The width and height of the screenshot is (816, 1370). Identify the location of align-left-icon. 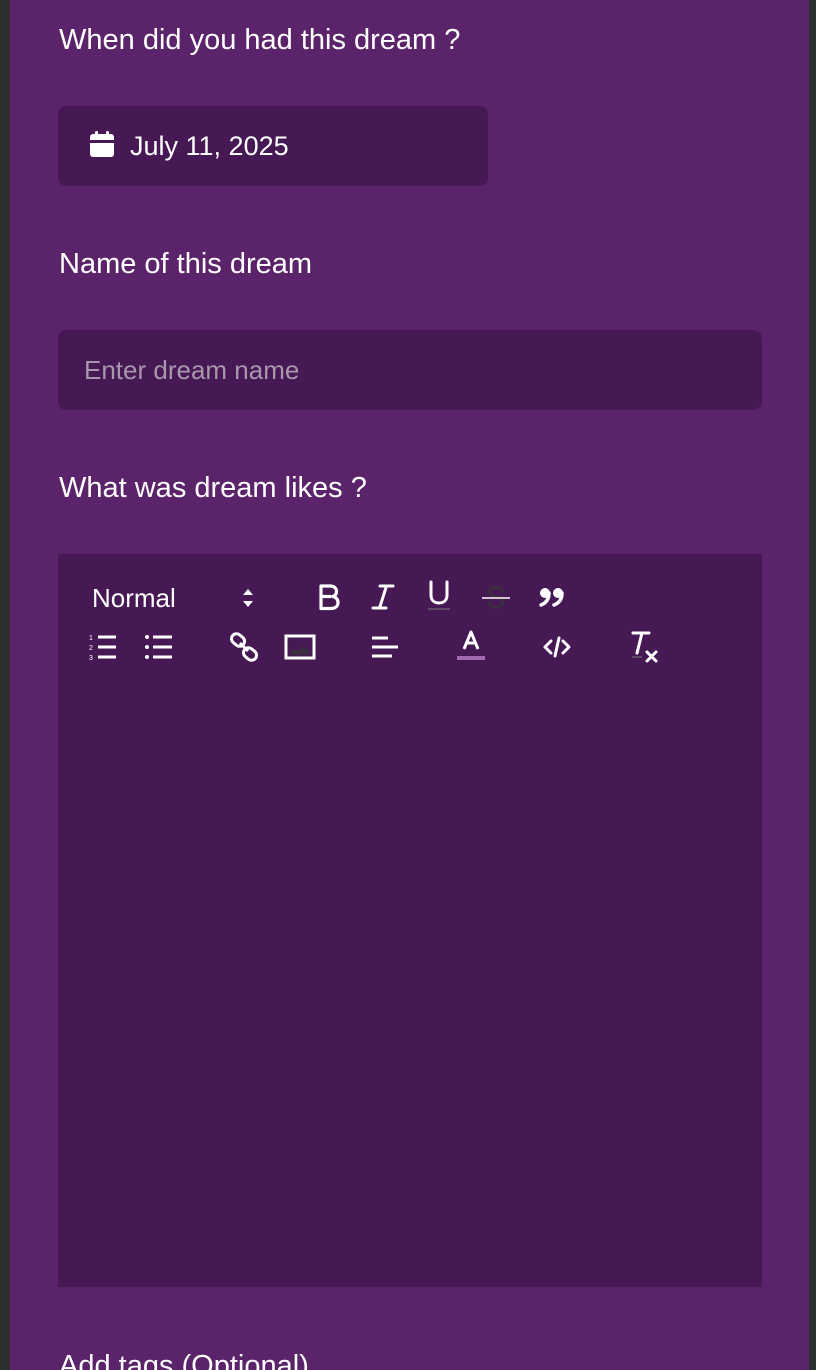
(385, 647).